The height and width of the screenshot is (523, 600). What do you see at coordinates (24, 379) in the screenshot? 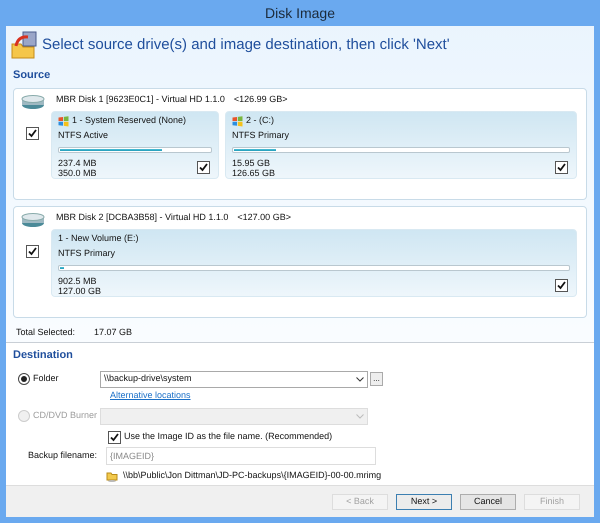
I see `radio-button` at bounding box center [24, 379].